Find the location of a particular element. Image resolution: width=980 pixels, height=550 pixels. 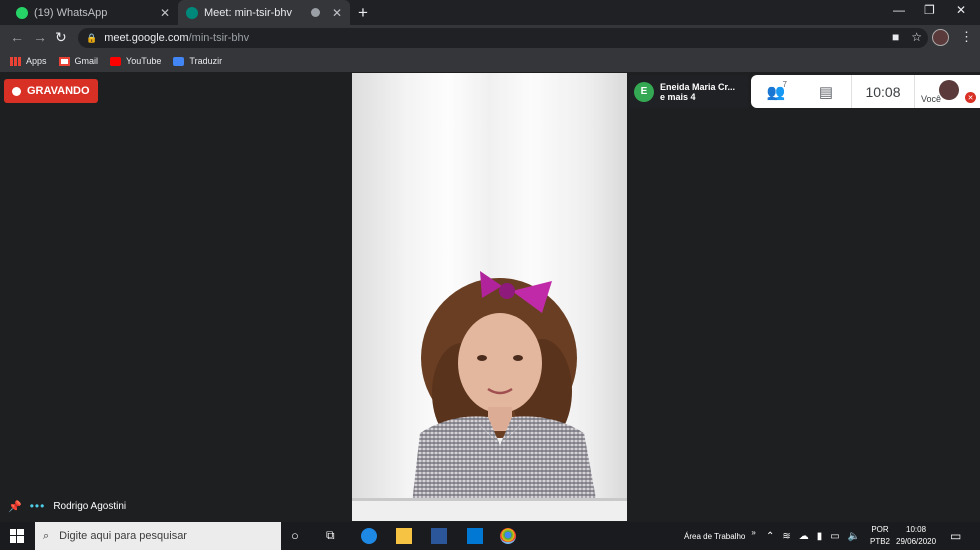

bookmark-gmail: Gmail is located at coordinates (78, 61).